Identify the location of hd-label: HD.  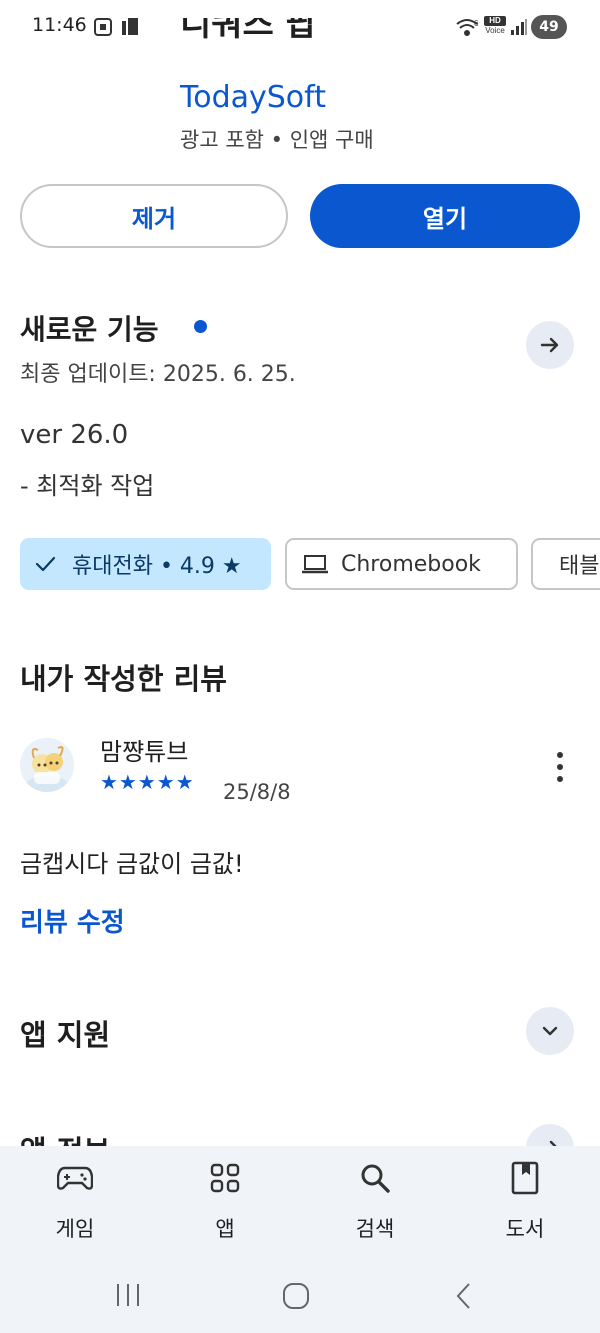
(495, 21).